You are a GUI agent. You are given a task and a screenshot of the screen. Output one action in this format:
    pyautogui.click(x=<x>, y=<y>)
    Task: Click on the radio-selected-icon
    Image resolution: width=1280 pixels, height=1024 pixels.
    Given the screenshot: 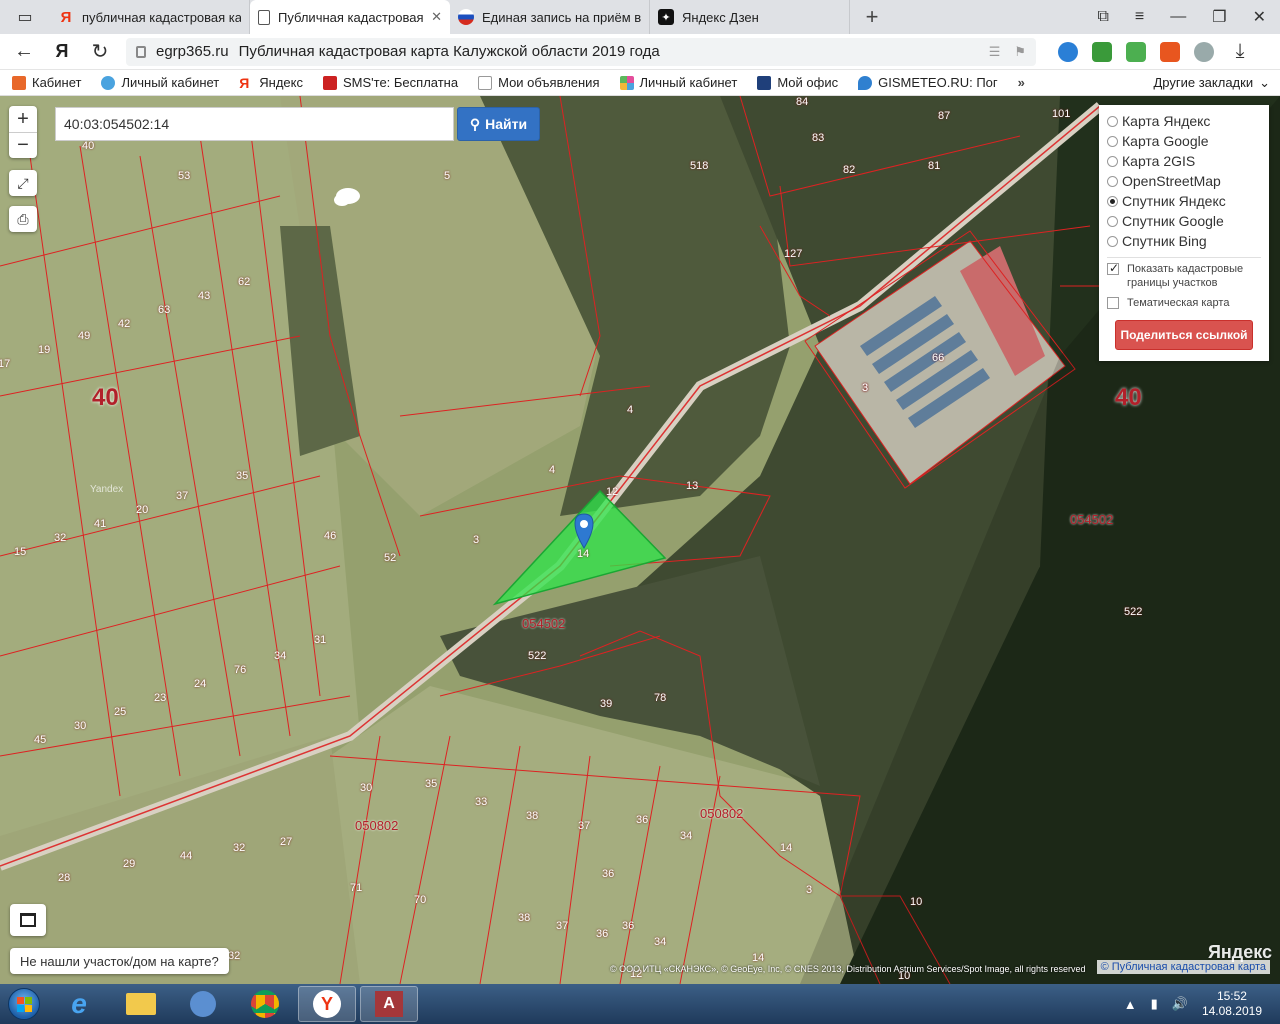 What is the action you would take?
    pyautogui.click(x=1112, y=201)
    